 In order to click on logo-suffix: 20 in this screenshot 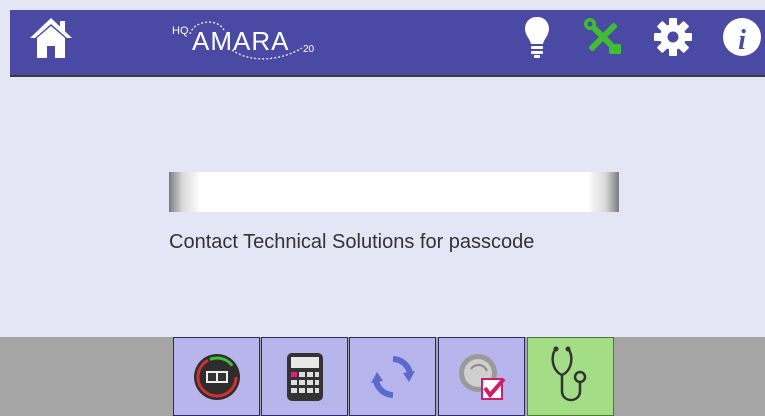, I will do `click(309, 49)`.